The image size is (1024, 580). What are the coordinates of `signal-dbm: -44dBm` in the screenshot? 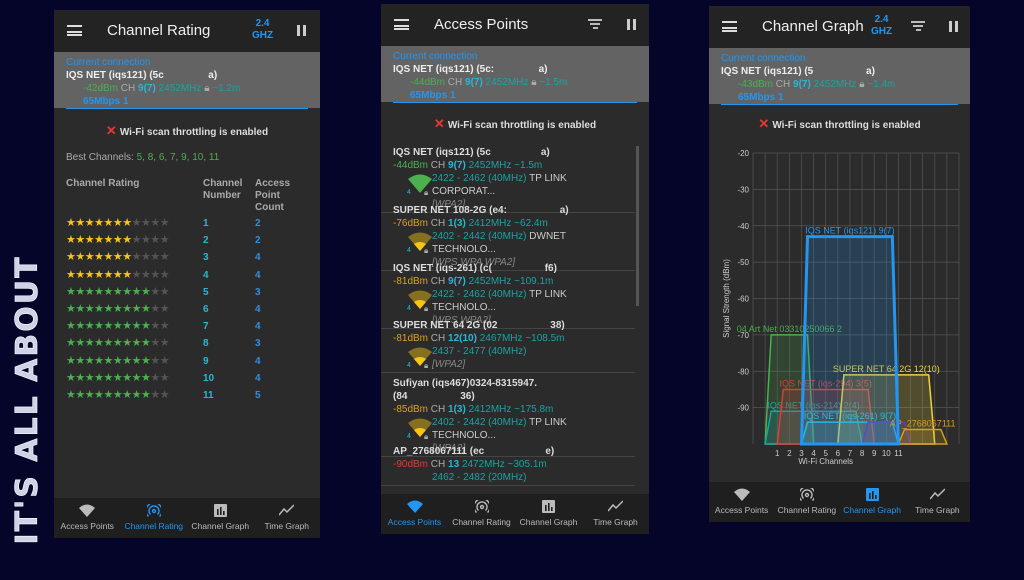 It's located at (428, 82).